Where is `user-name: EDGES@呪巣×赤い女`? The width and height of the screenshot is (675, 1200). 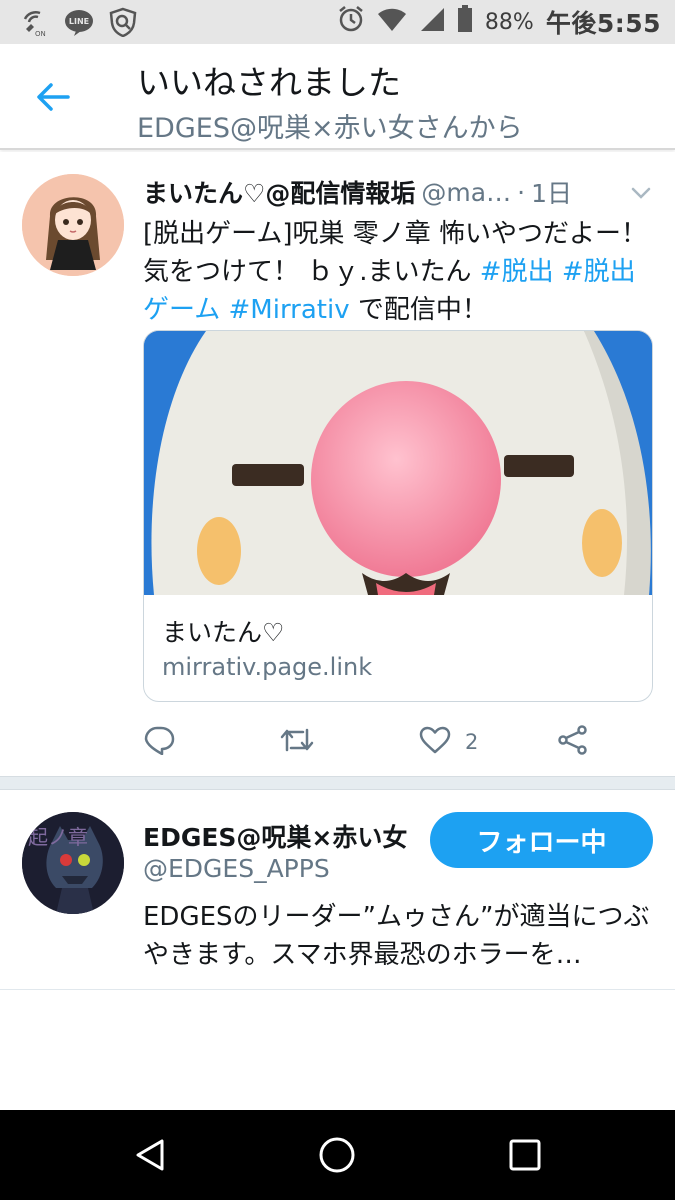 user-name: EDGES@呪巣×赤い女 is located at coordinates (275, 836).